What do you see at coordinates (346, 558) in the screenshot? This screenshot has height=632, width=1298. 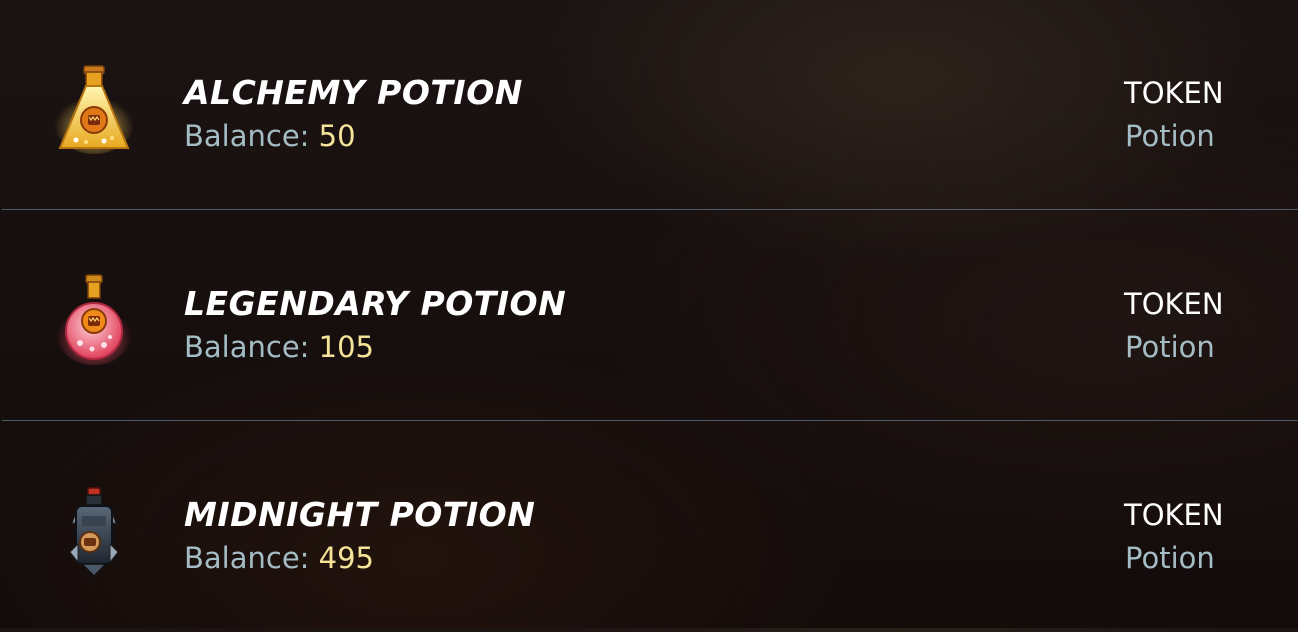 I see `balance-value: 495` at bounding box center [346, 558].